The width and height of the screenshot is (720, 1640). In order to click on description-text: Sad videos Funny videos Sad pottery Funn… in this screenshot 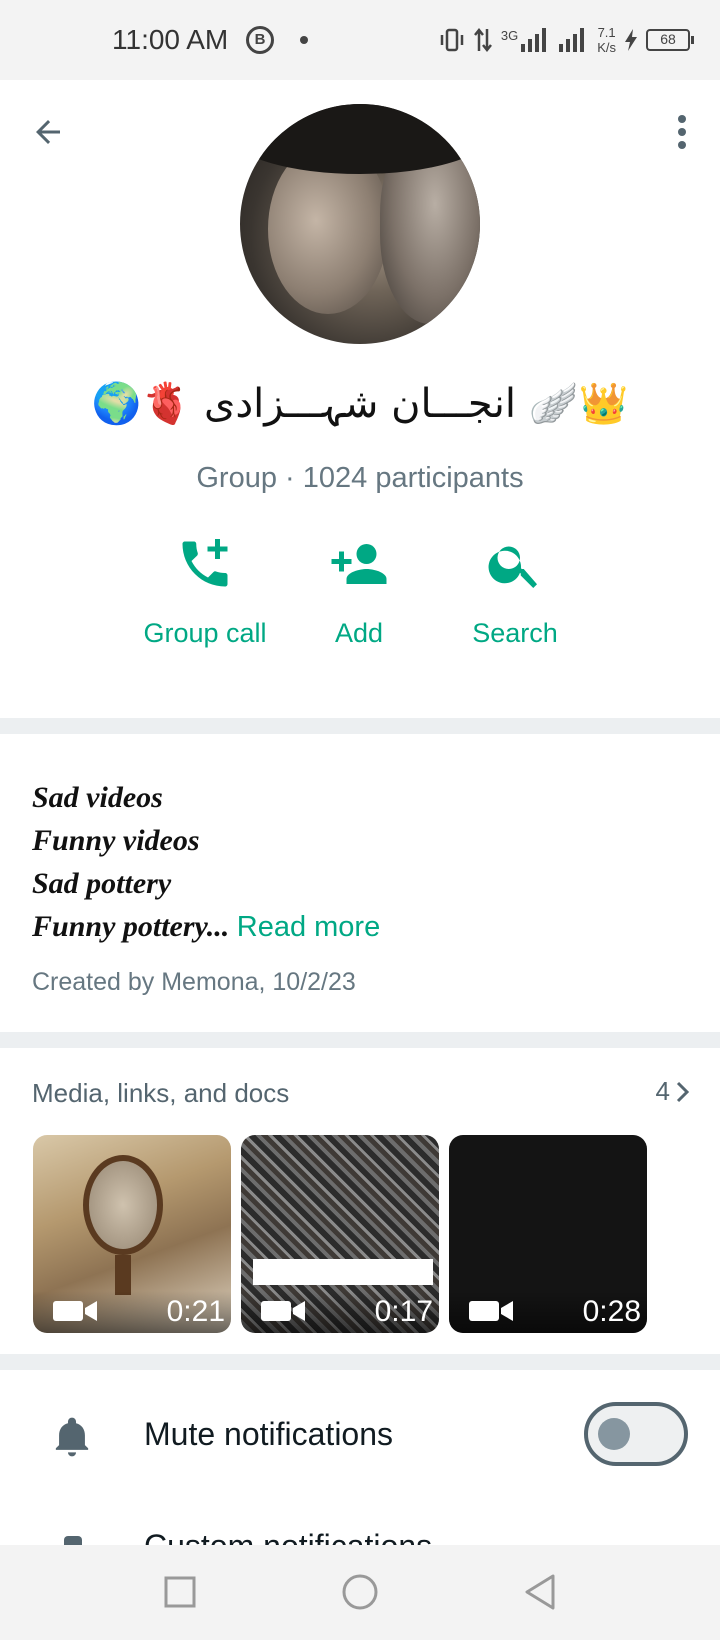, I will do `click(206, 862)`.